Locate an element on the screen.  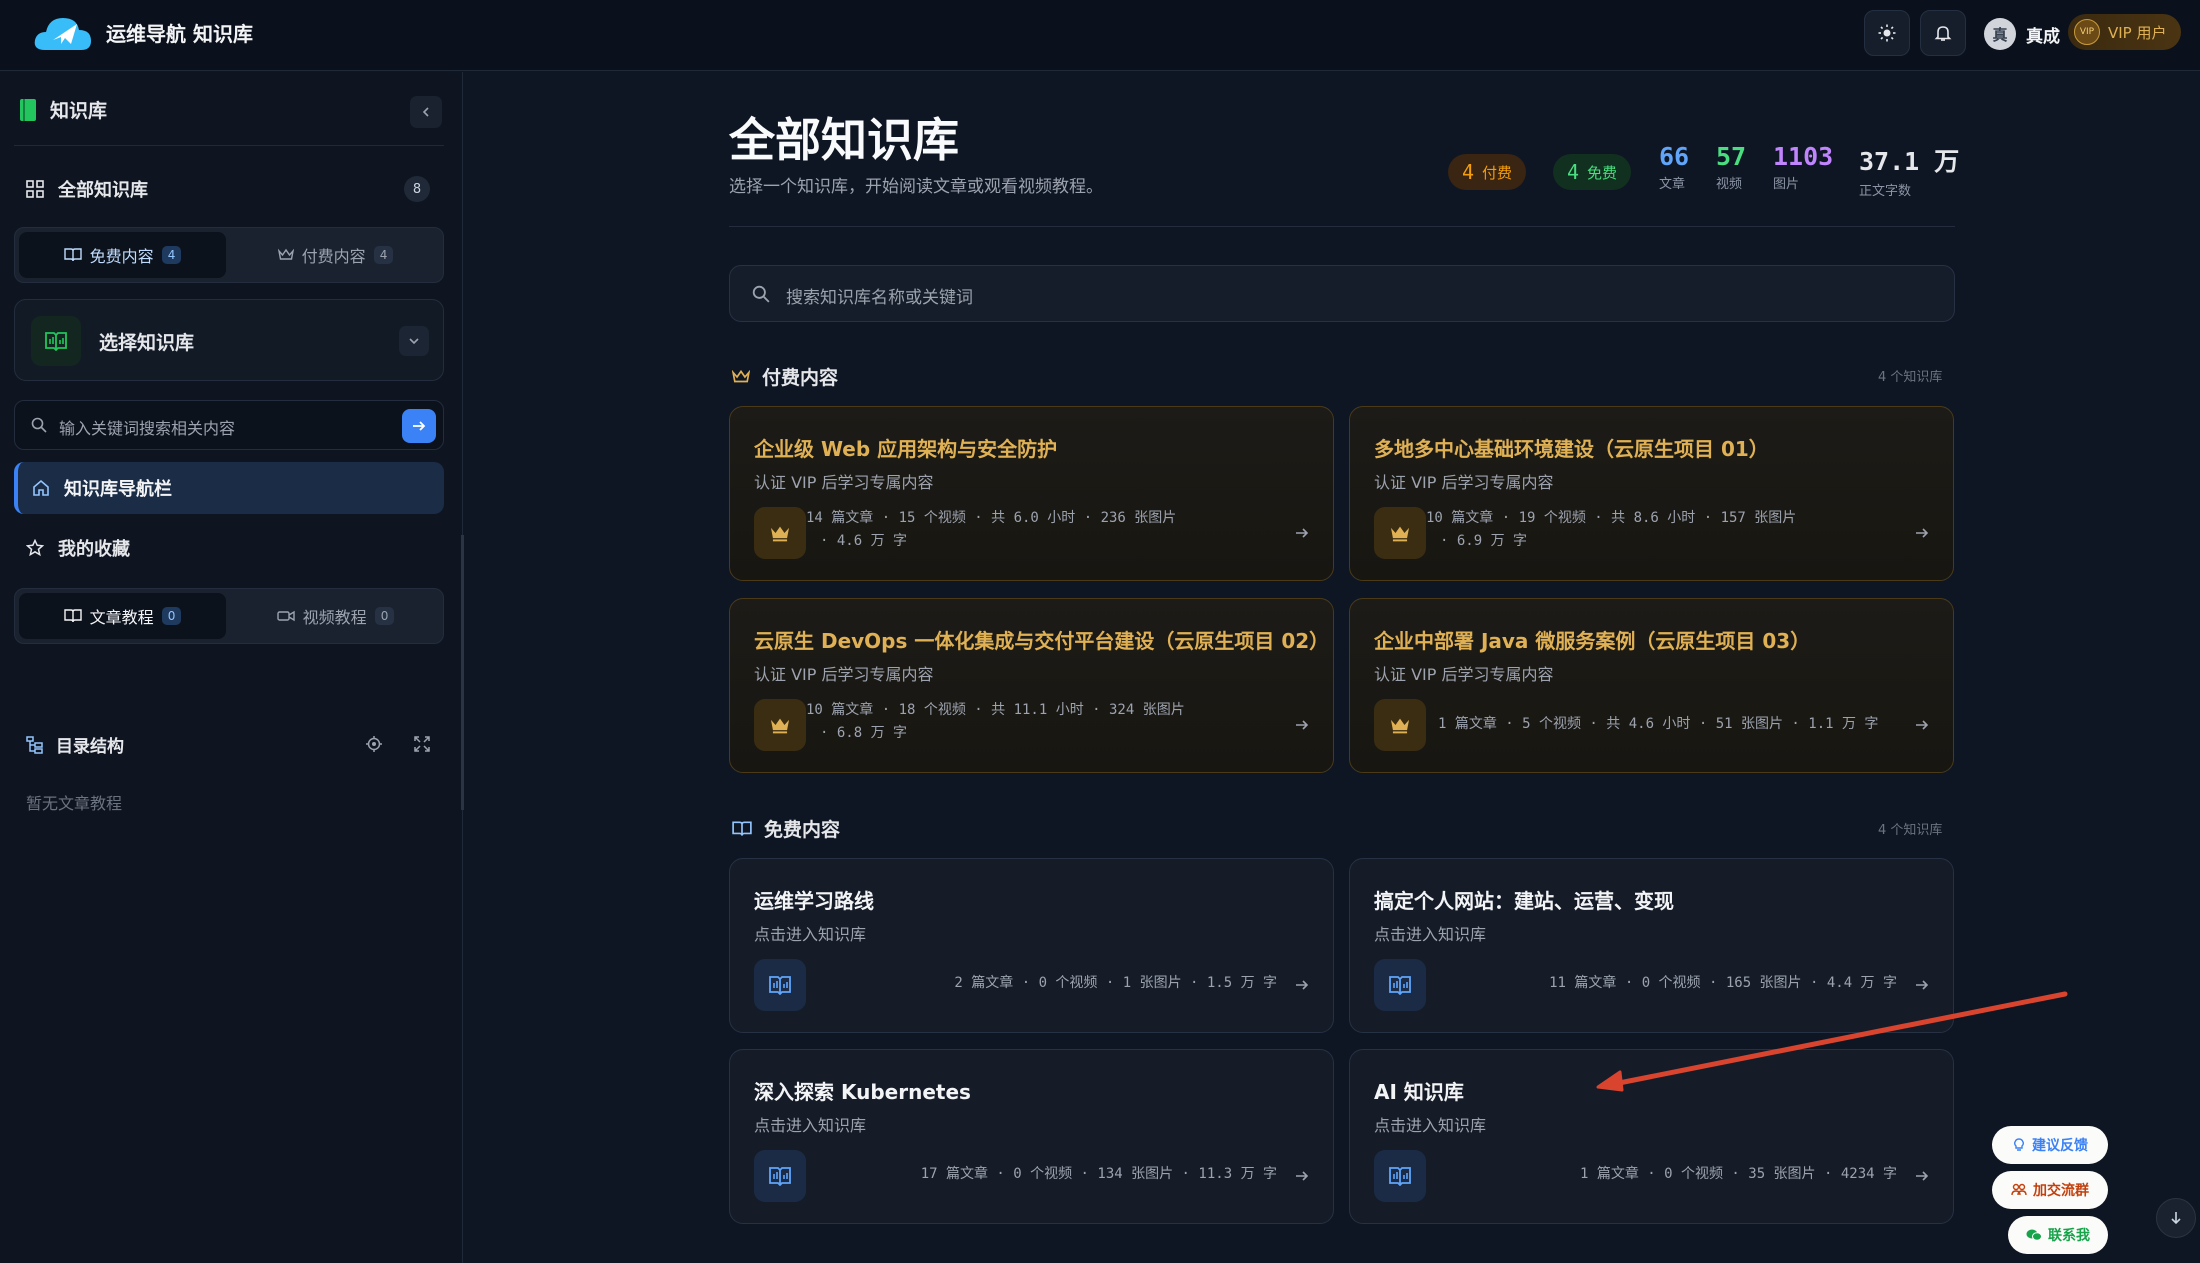
kb-card-meta: 2 篇文章 · 0 个视频 · 1 张图片 · 1.5 万 字 is located at coordinates (1115, 983).